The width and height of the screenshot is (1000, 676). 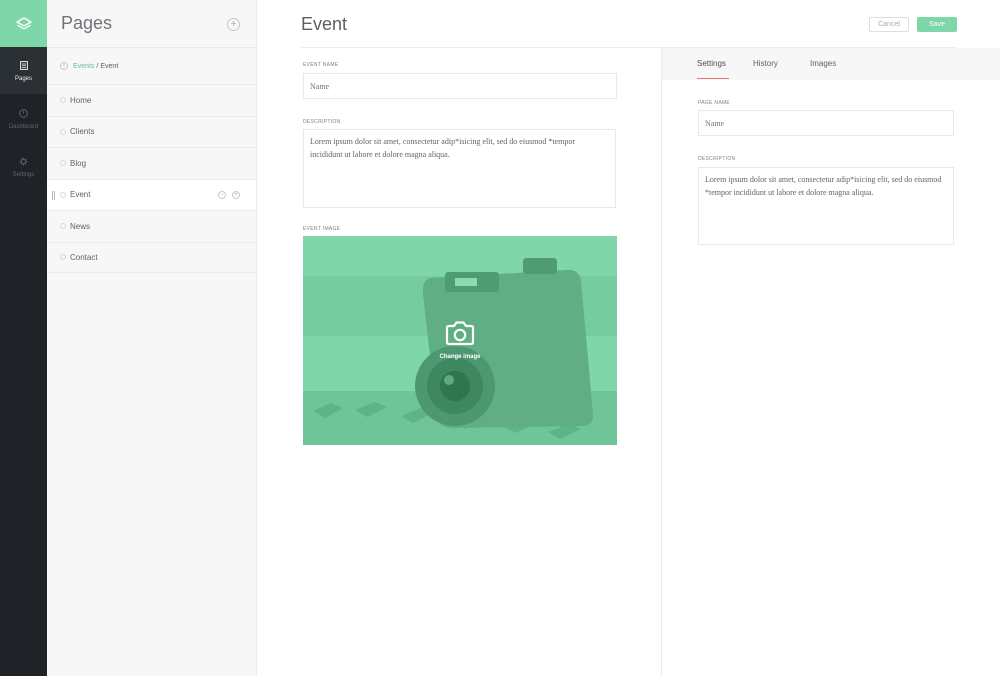 I want to click on pages-icon, so click(x=24, y=65).